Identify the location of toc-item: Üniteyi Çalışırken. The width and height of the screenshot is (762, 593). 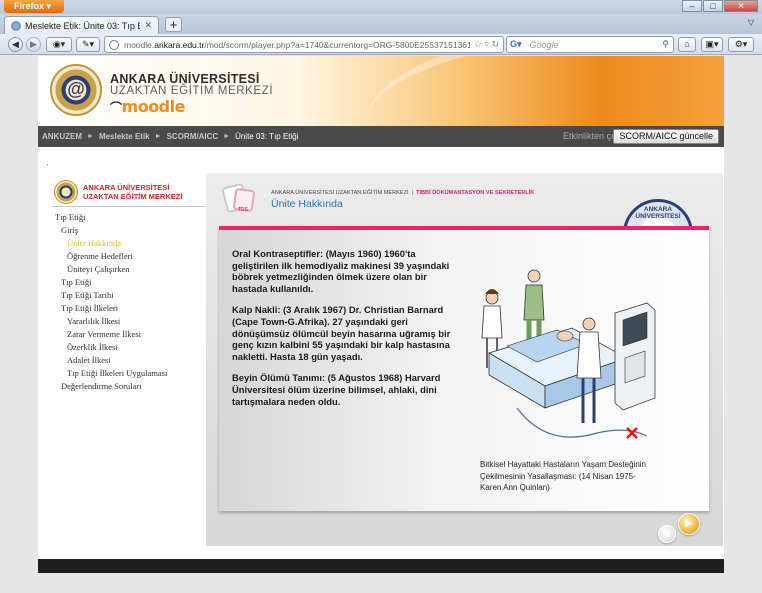
(111, 269).